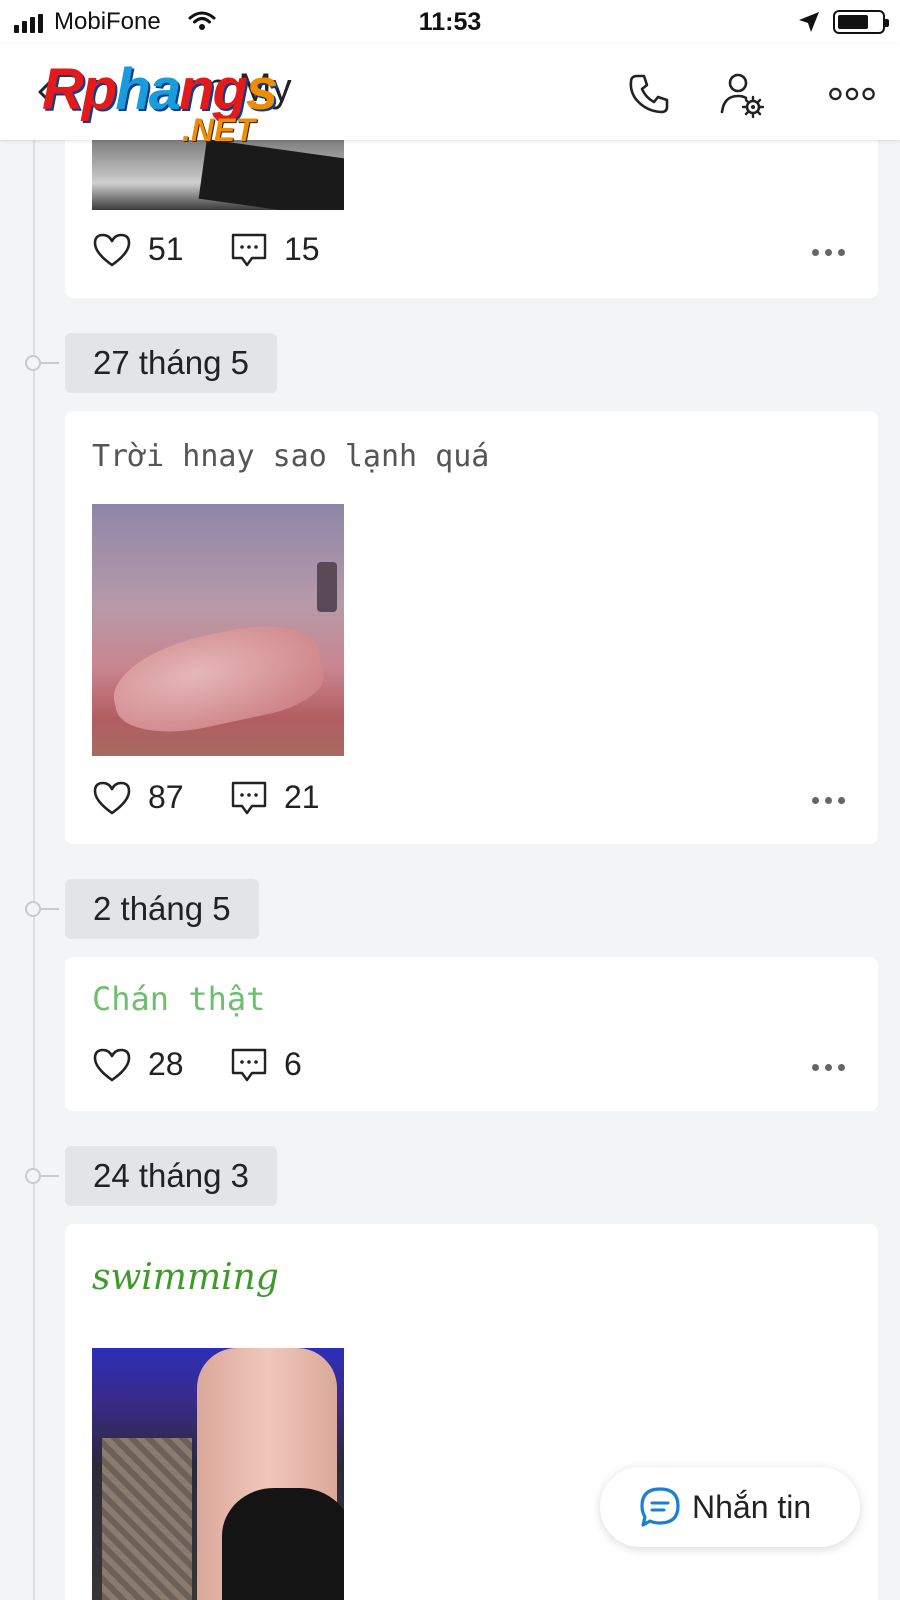 Image resolution: width=900 pixels, height=1600 pixels. I want to click on like-count: 87, so click(166, 797).